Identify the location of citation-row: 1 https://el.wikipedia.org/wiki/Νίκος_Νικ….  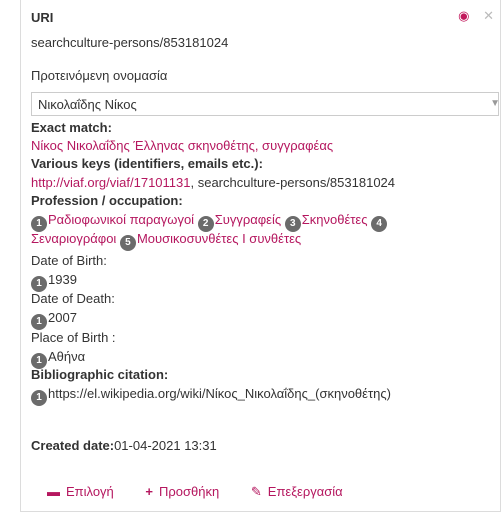
(211, 396).